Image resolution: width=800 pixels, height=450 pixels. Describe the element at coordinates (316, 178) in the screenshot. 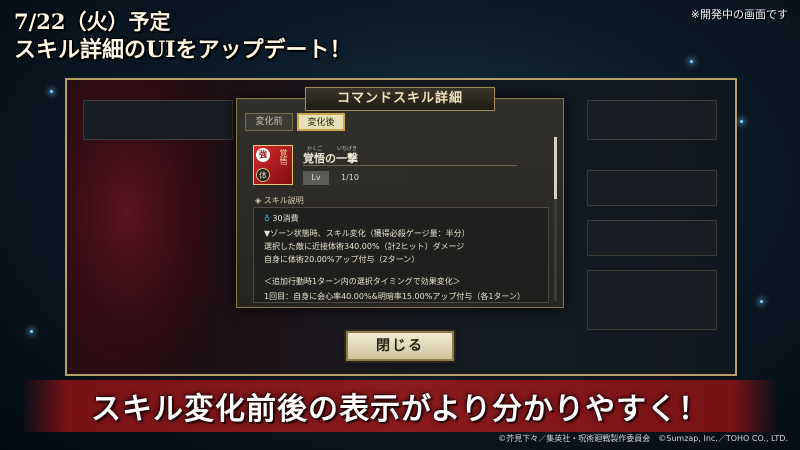

I see `level-label: Lv` at that location.